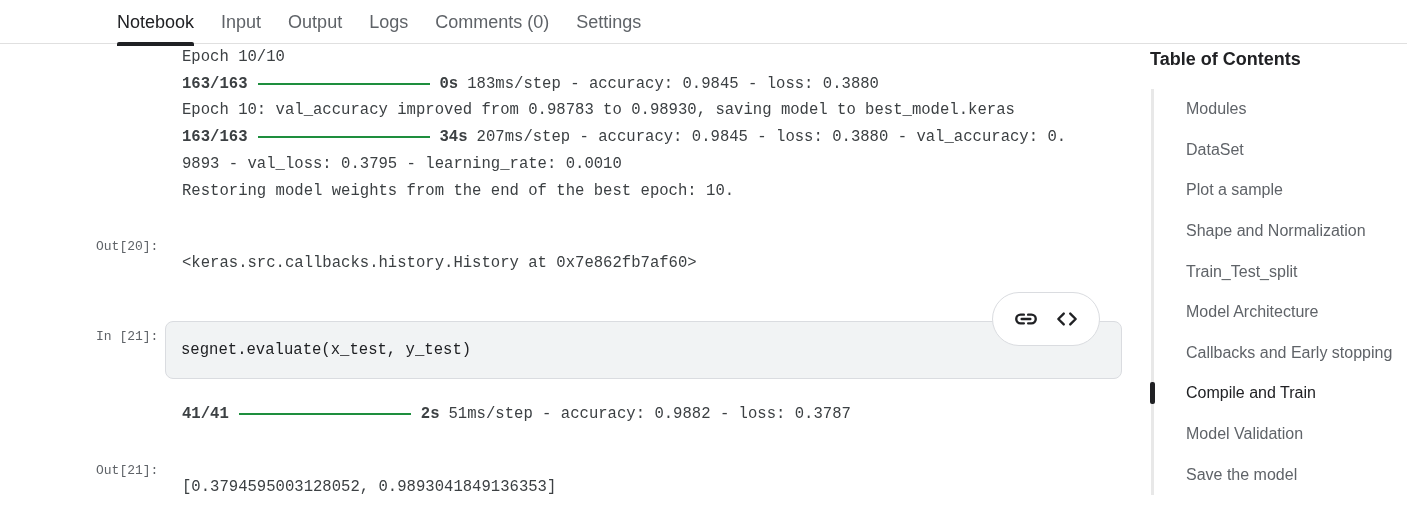  Describe the element at coordinates (430, 414) in the screenshot. I see `elapsed-time: 2s` at that location.